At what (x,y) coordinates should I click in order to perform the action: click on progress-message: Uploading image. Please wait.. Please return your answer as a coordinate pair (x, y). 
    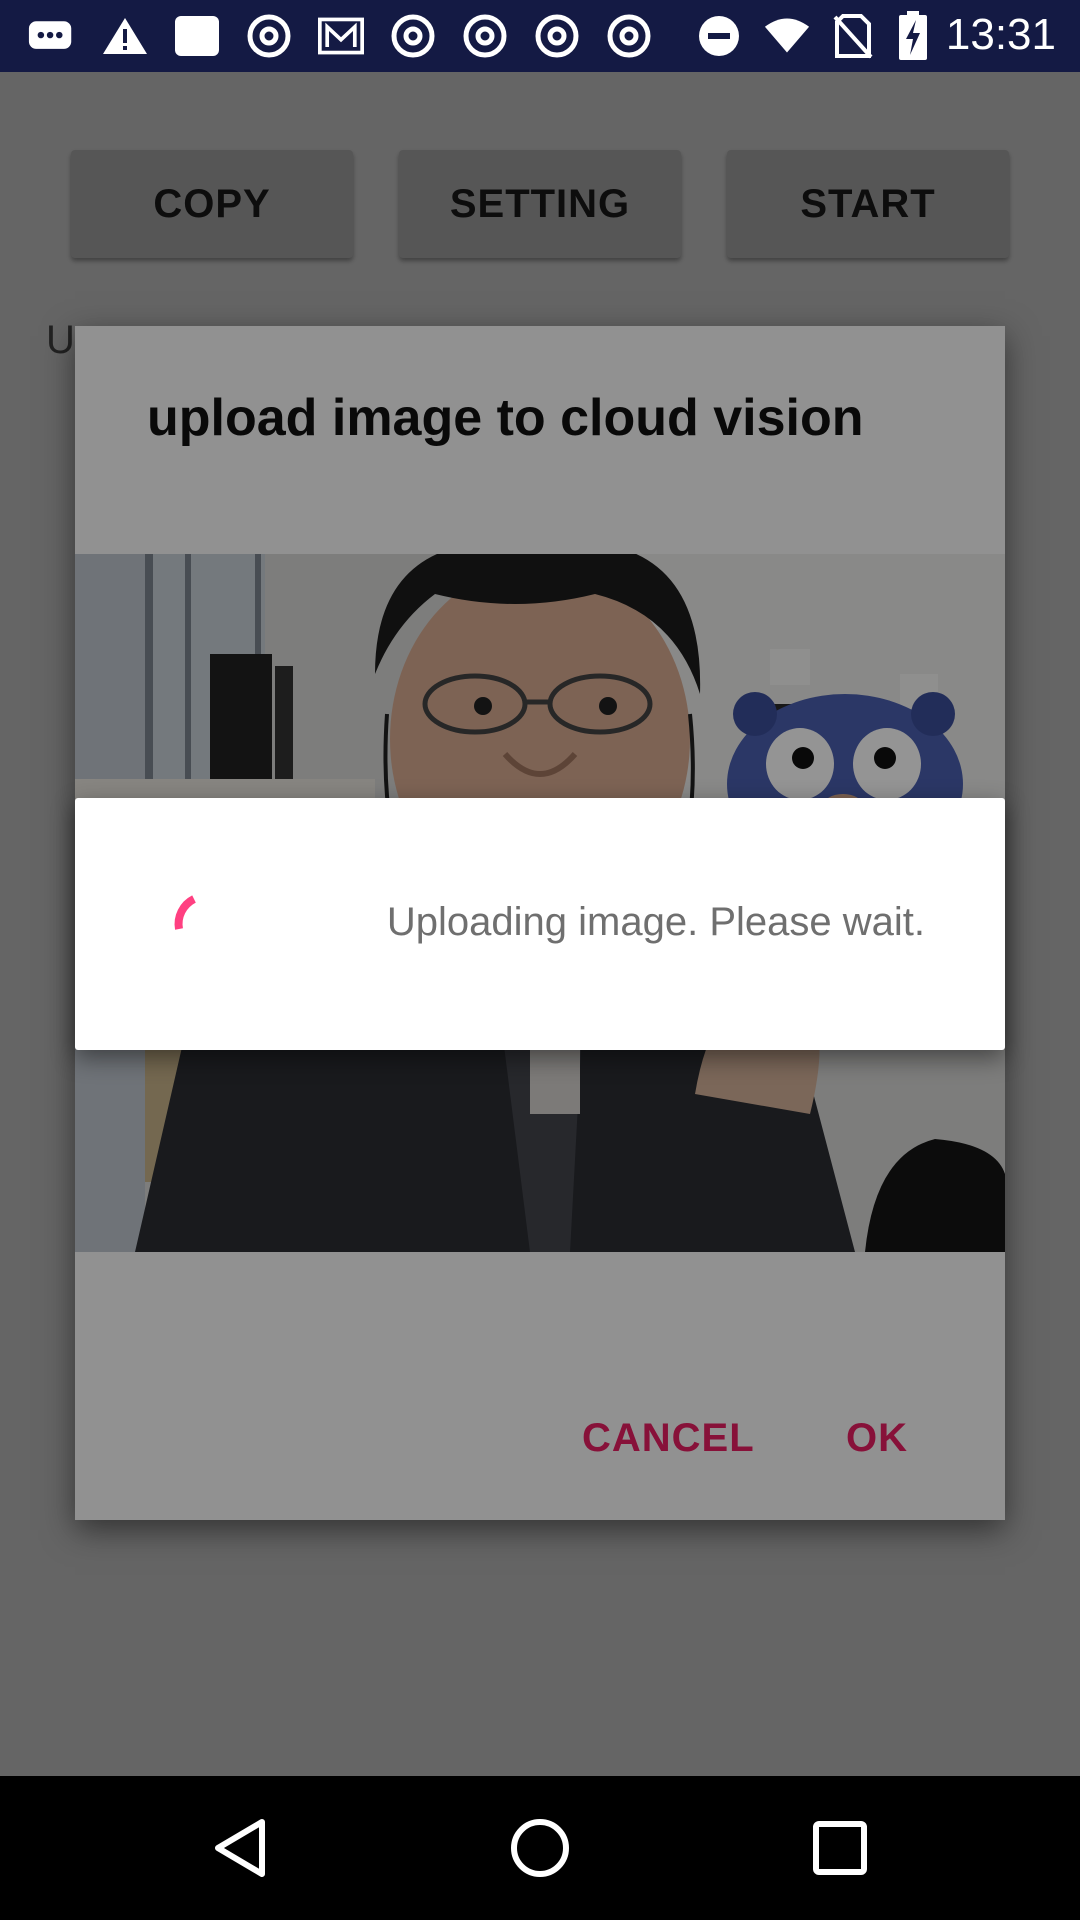
    Looking at the image, I should click on (655, 922).